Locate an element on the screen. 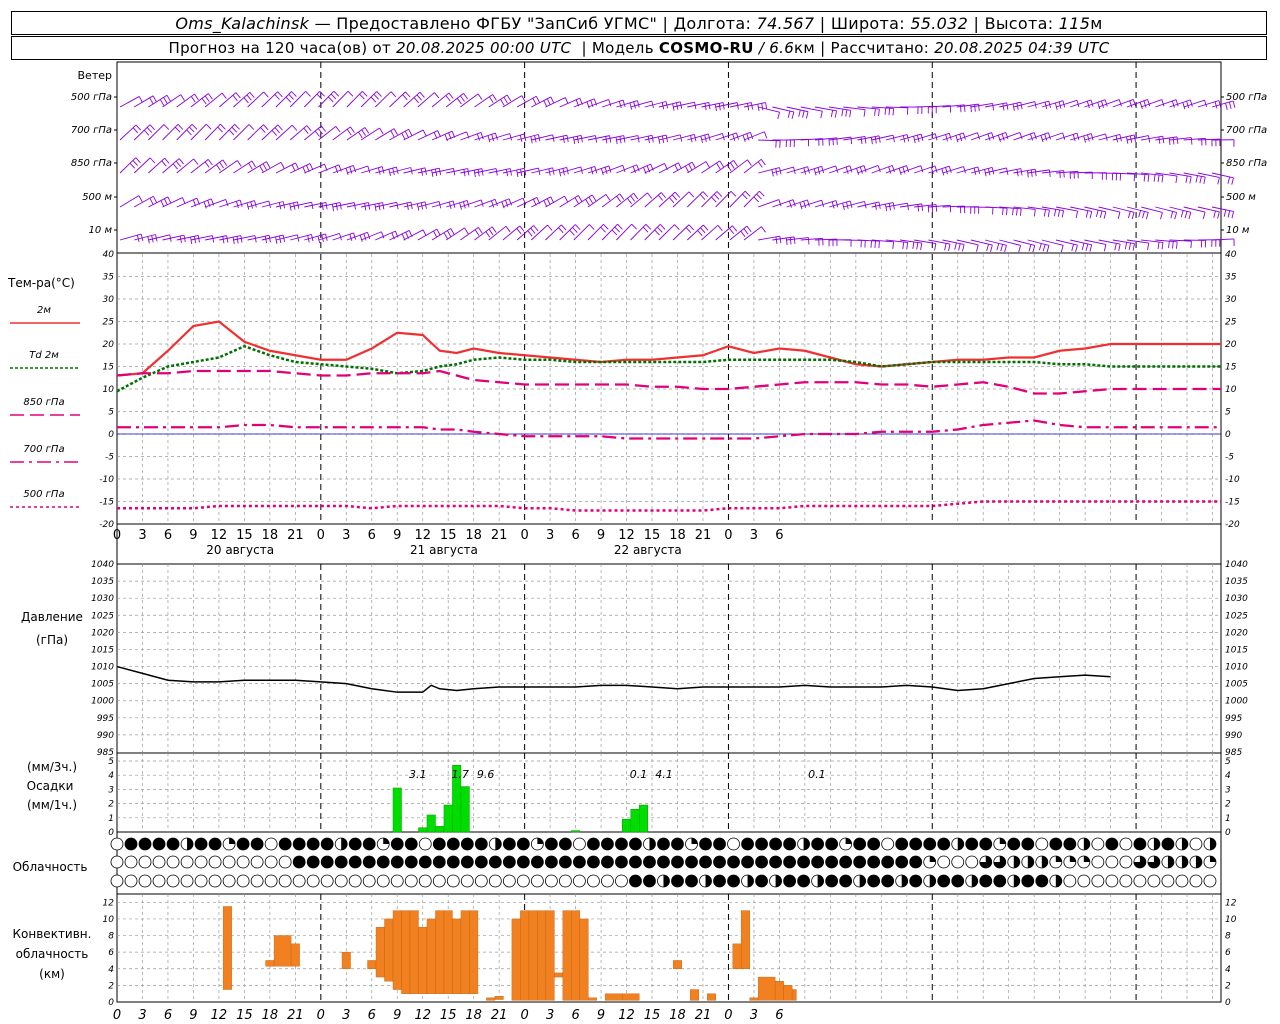 The height and width of the screenshot is (1024, 1280). precip-total-label: 4.1 is located at coordinates (664, 774).